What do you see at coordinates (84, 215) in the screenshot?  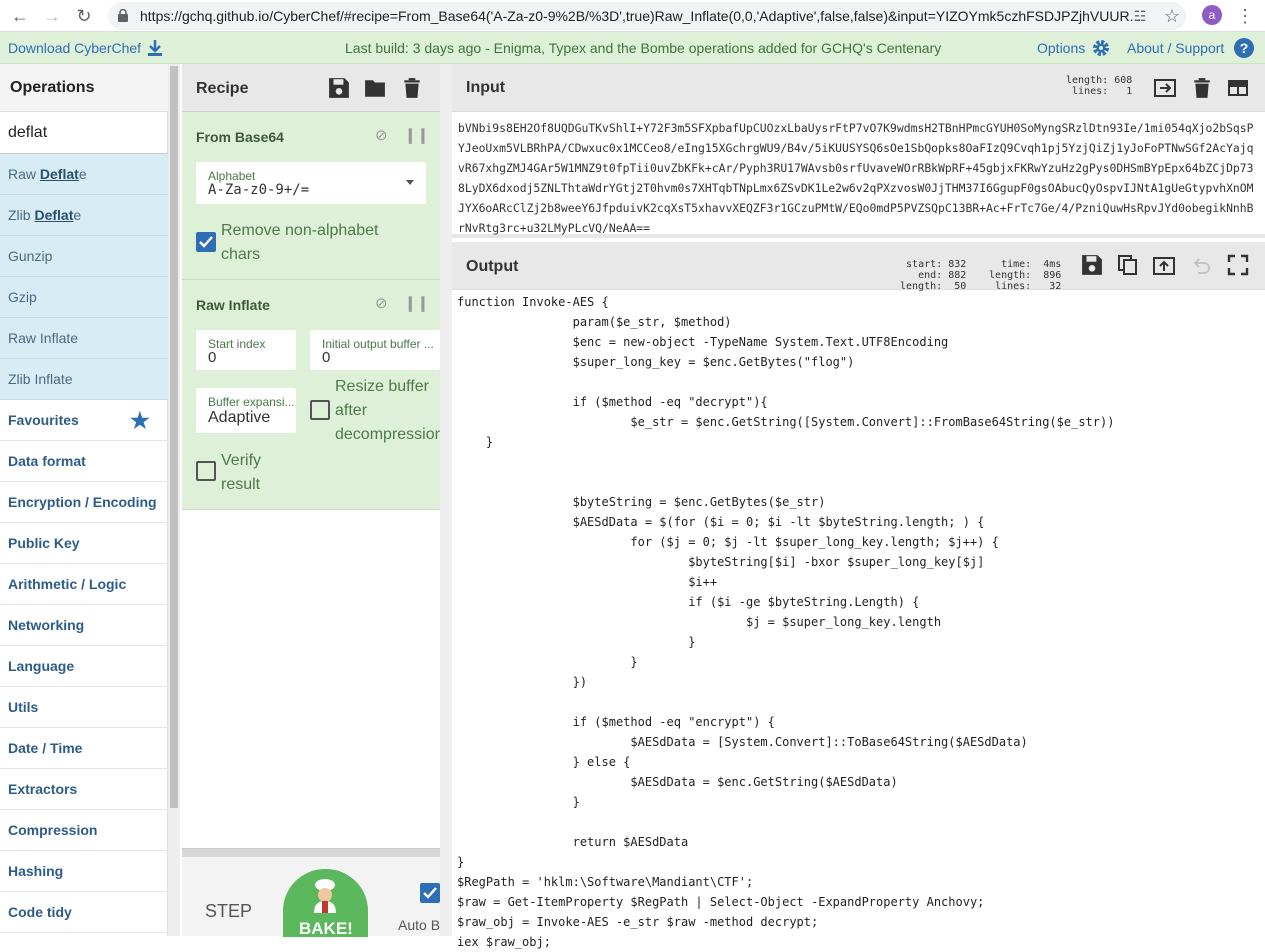 I see `operation-result-item: Zlib Deflate` at bounding box center [84, 215].